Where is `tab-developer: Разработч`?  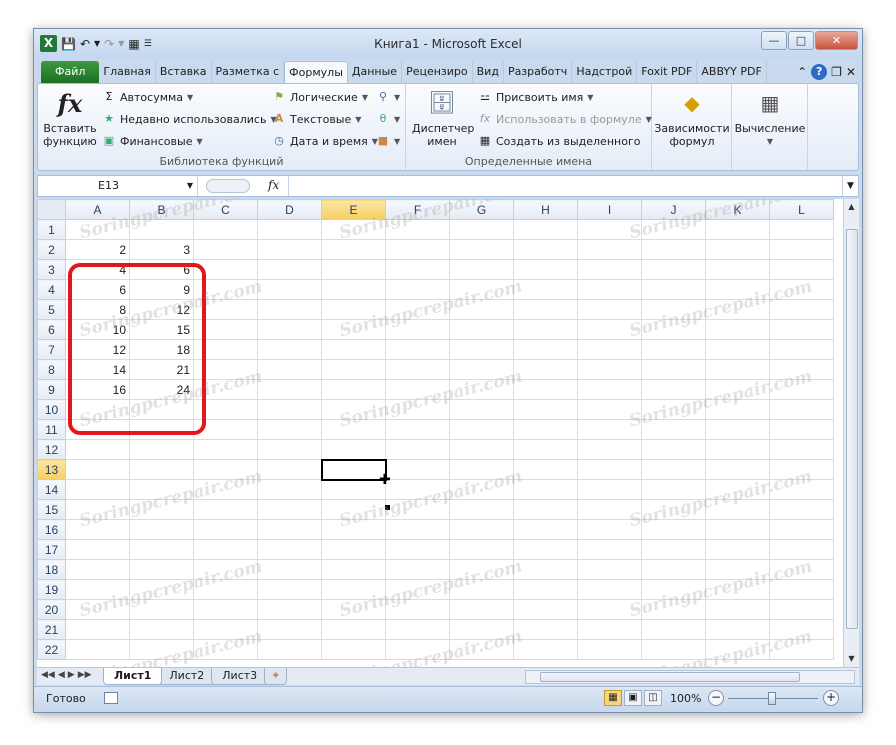 tab-developer: Разработч is located at coordinates (538, 72).